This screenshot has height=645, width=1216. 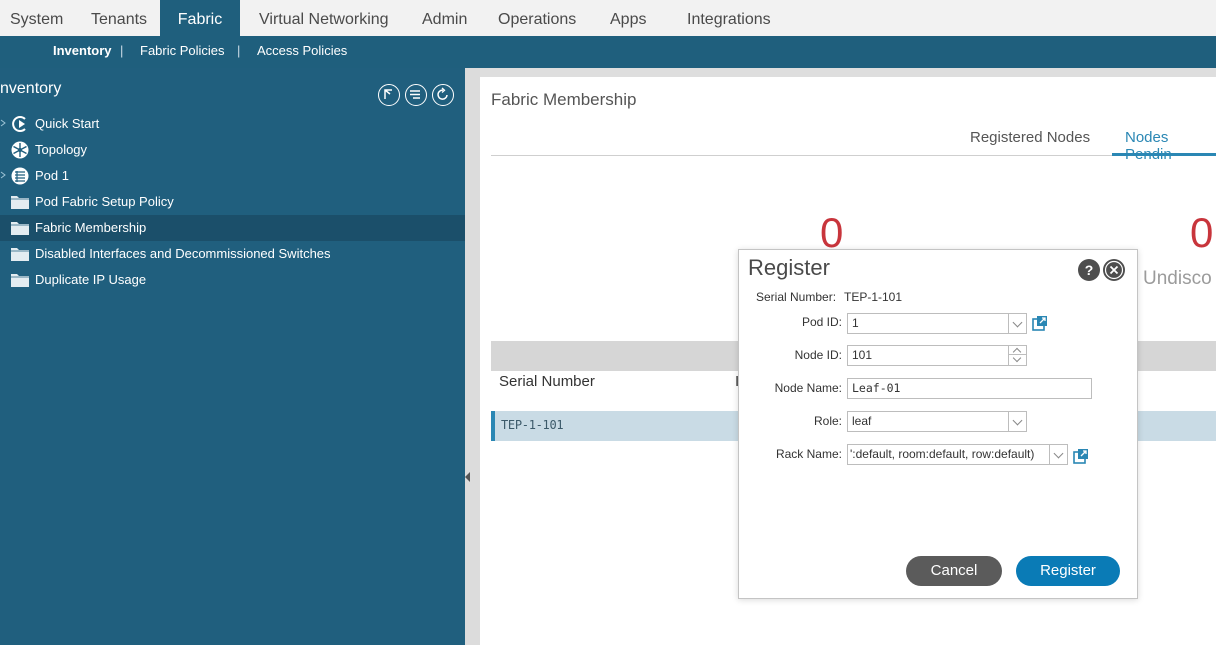 I want to click on tree-item-topology: Topology, so click(x=232, y=150).